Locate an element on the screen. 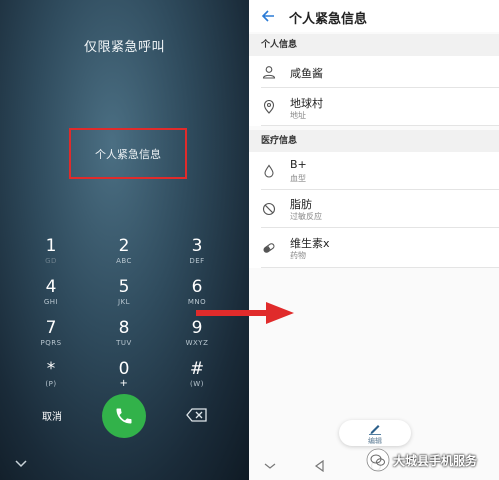  list-item-address: 地球村 地址 is located at coordinates (374, 107).